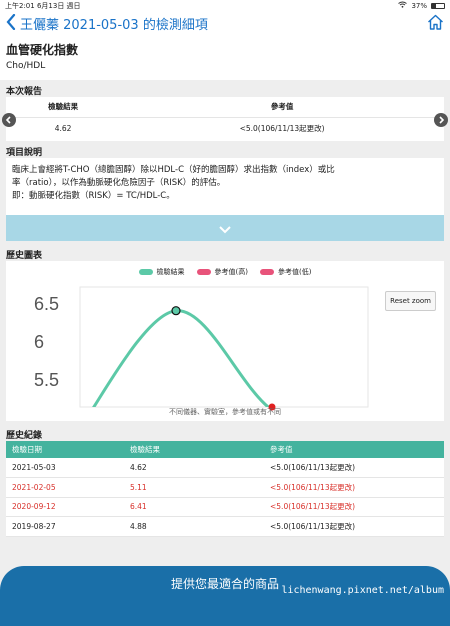 Image resolution: width=450 pixels, height=626 pixels. I want to click on next-arrow-icon, so click(441, 120).